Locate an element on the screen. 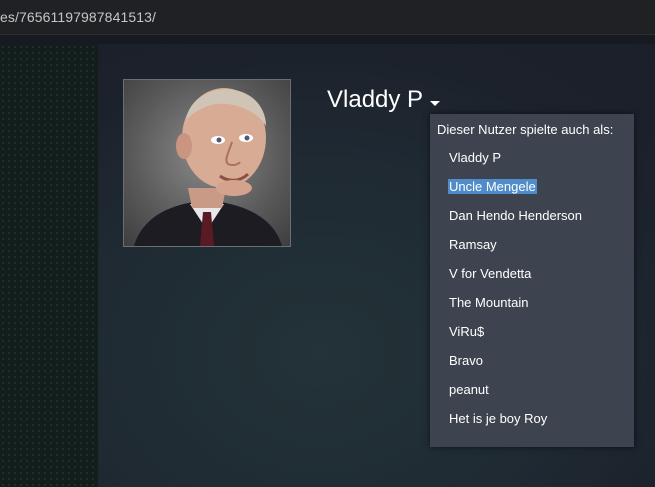 The image size is (655, 487). alias-item-label: V for Vendetta is located at coordinates (490, 273).